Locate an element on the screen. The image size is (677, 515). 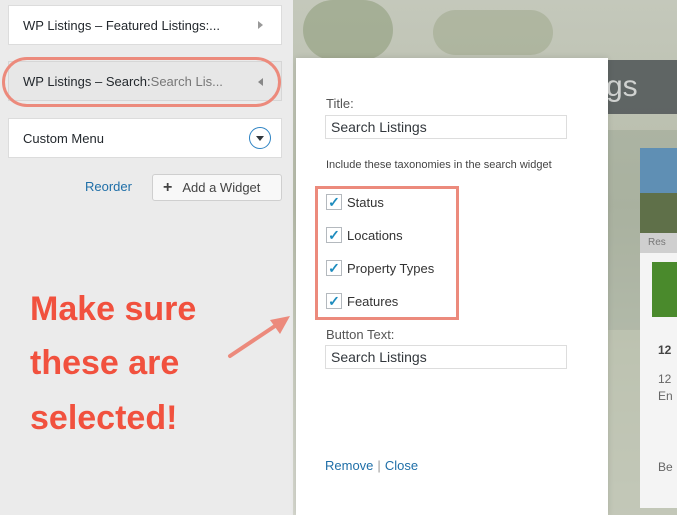
taxonomy-label: Property Types is located at coordinates (391, 268).